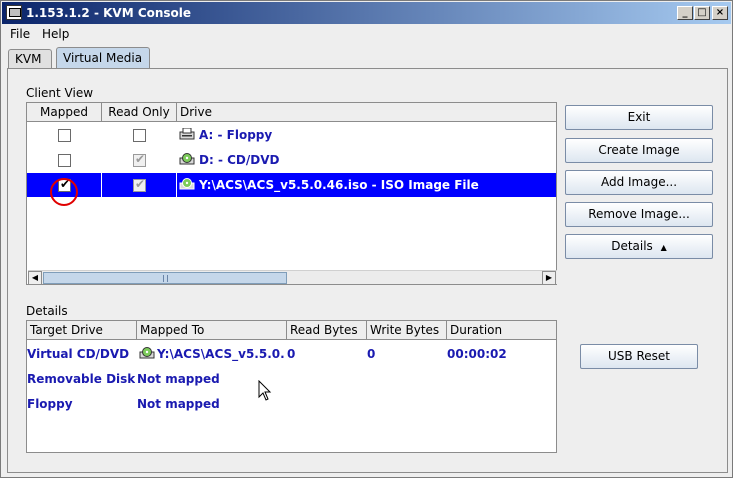 This screenshot has width=733, height=478. What do you see at coordinates (47, 311) in the screenshot?
I see `details-label: Details` at bounding box center [47, 311].